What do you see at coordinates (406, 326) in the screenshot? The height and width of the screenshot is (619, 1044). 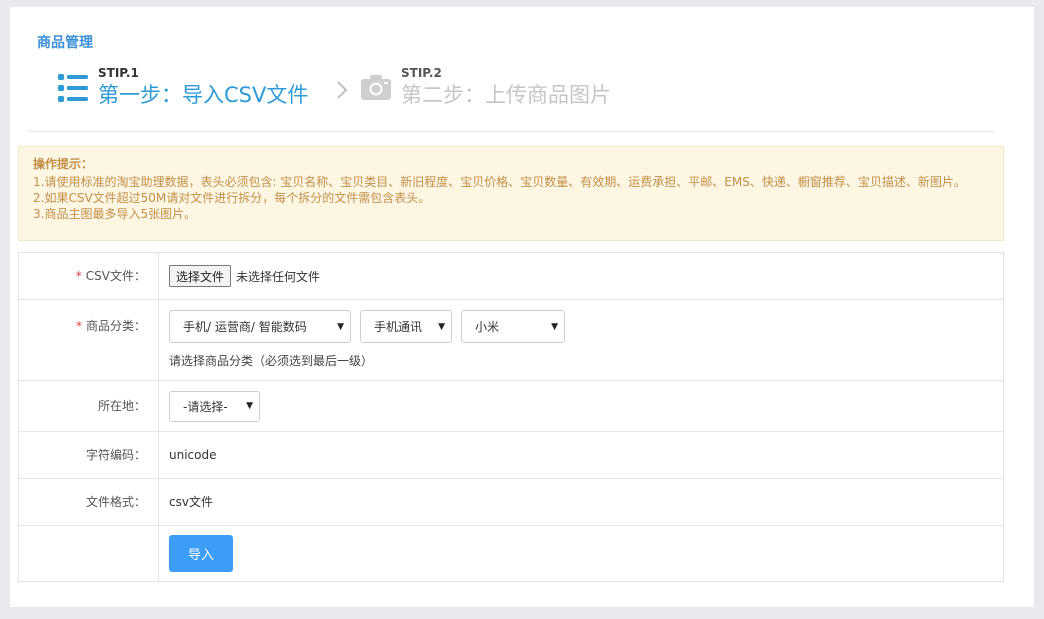 I see `category-select-level2: 手机通讯 ▼` at bounding box center [406, 326].